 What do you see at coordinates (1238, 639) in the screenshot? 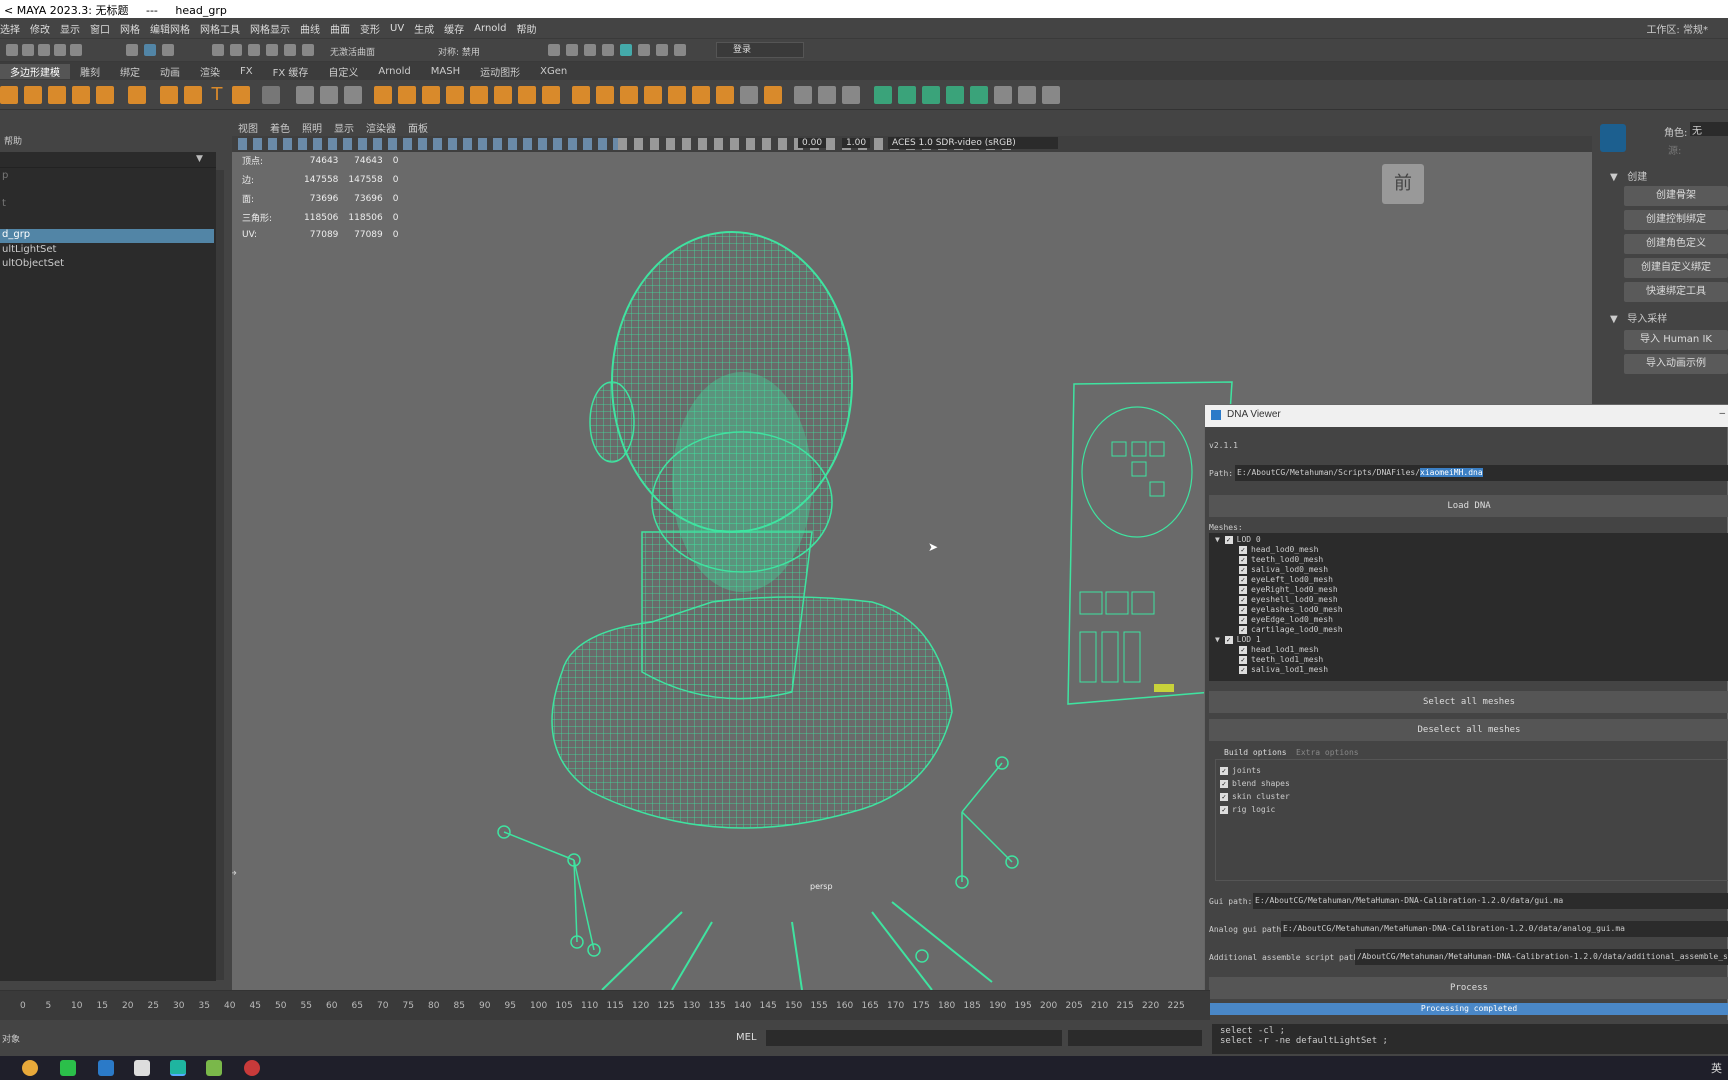
I see `tree-node-lod1: ▼ ✓ LOD 1` at bounding box center [1238, 639].